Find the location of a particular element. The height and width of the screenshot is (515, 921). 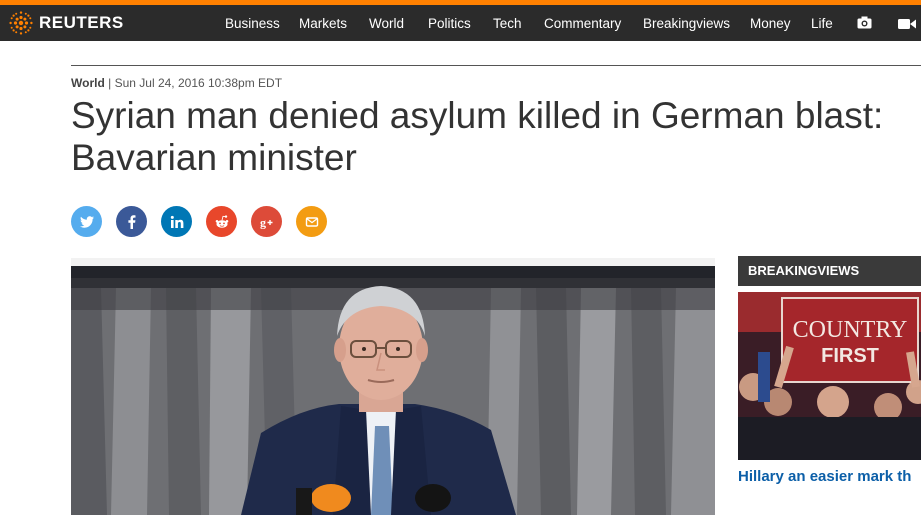

share-email-button is located at coordinates (311, 221).